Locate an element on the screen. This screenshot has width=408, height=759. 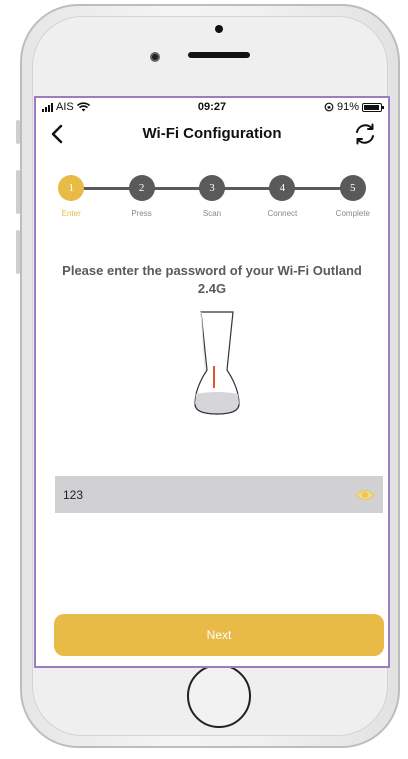
step-complete: 5 Complete is located at coordinates (353, 196).